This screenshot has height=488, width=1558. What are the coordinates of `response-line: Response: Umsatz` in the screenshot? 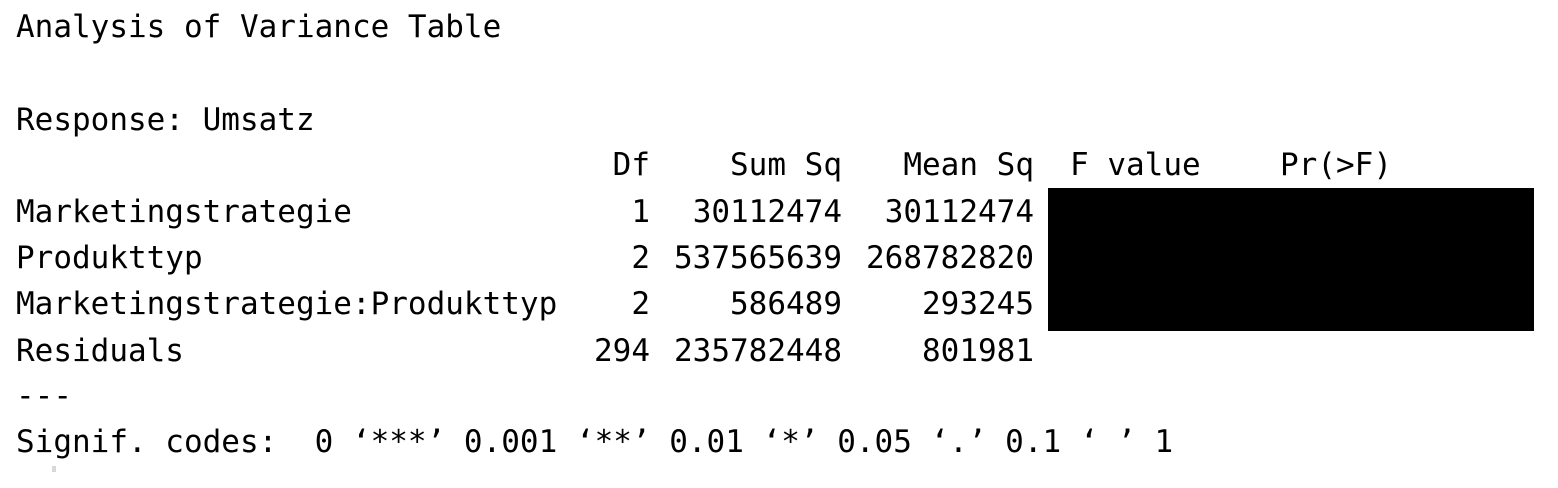 It's located at (165, 120).